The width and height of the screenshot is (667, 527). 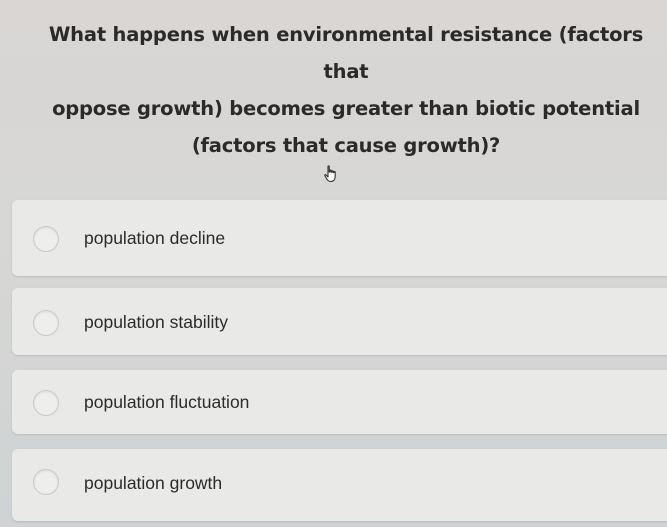 I want to click on option-label: population decline, so click(x=155, y=238).